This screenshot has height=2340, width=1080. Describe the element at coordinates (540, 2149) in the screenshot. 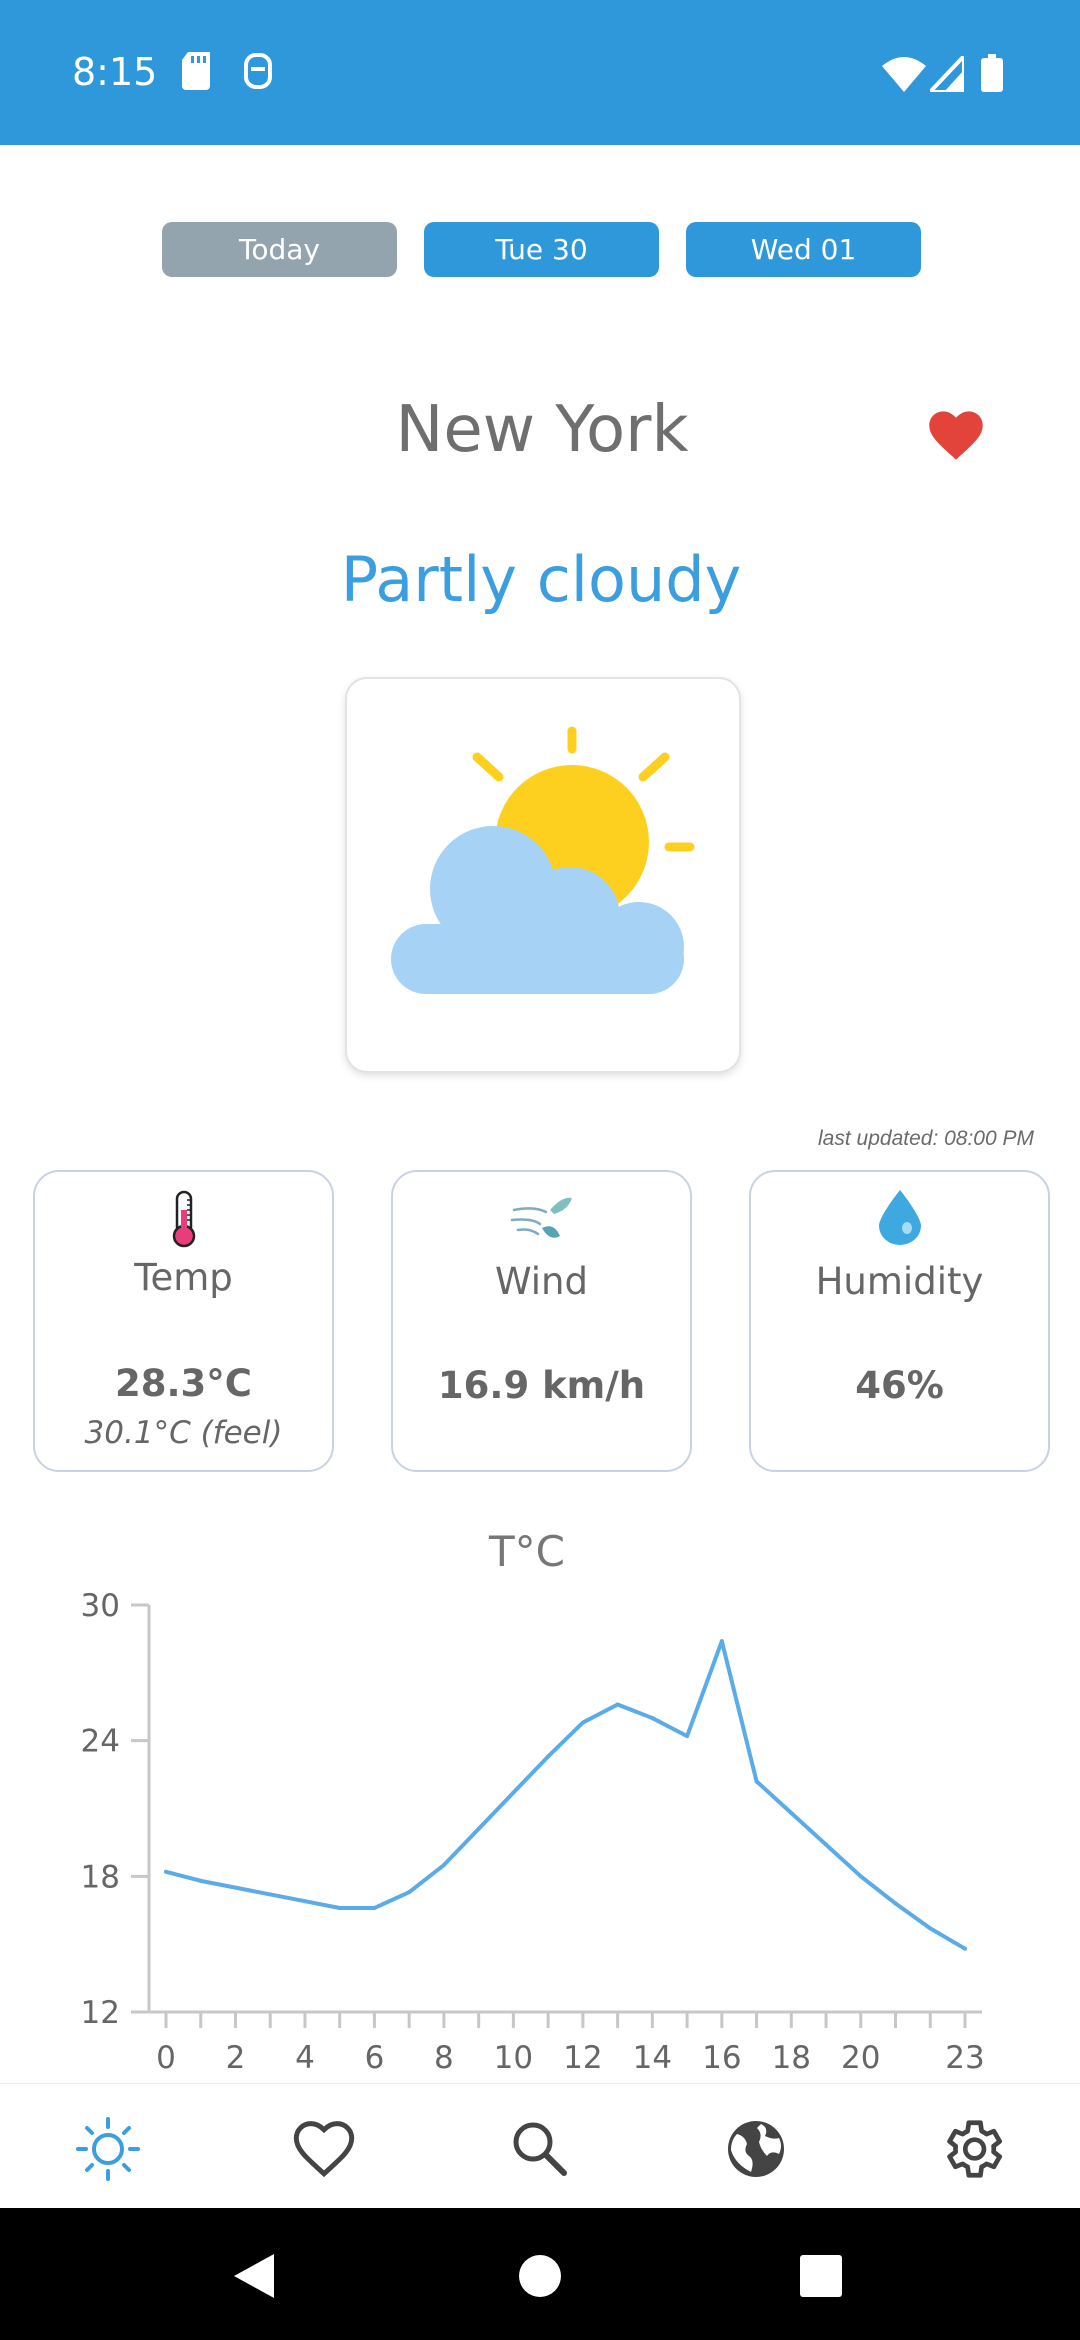

I see `nav-search-icon` at that location.